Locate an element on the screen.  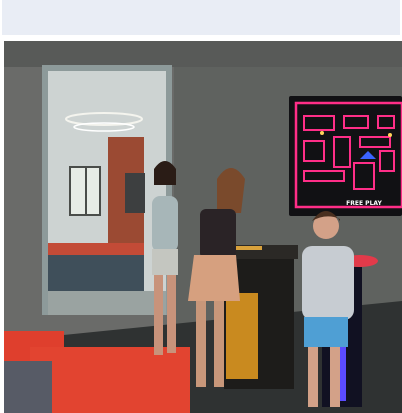
window-mullion is located at coordinates (86, 191).